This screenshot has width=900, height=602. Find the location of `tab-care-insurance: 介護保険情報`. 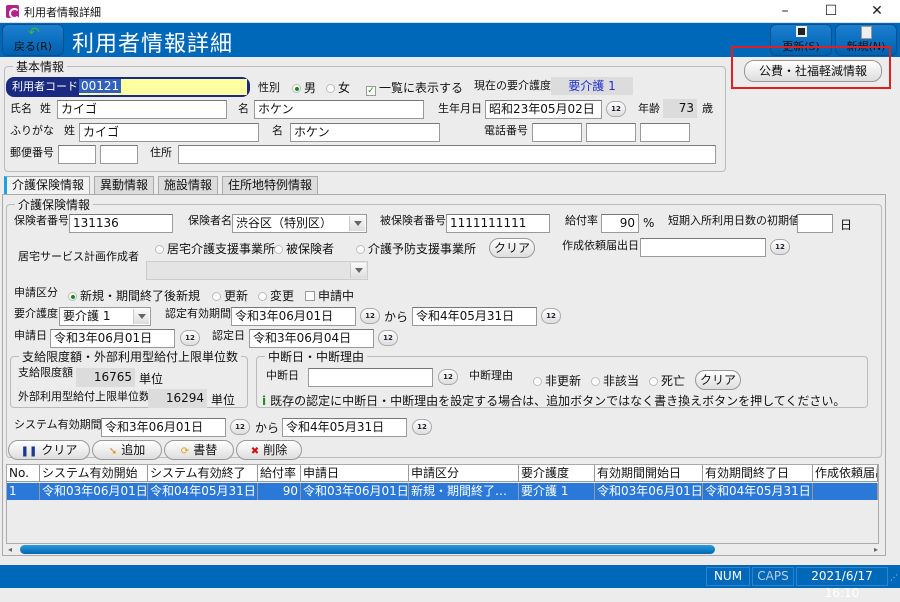

tab-care-insurance: 介護保険情報 is located at coordinates (47, 185).